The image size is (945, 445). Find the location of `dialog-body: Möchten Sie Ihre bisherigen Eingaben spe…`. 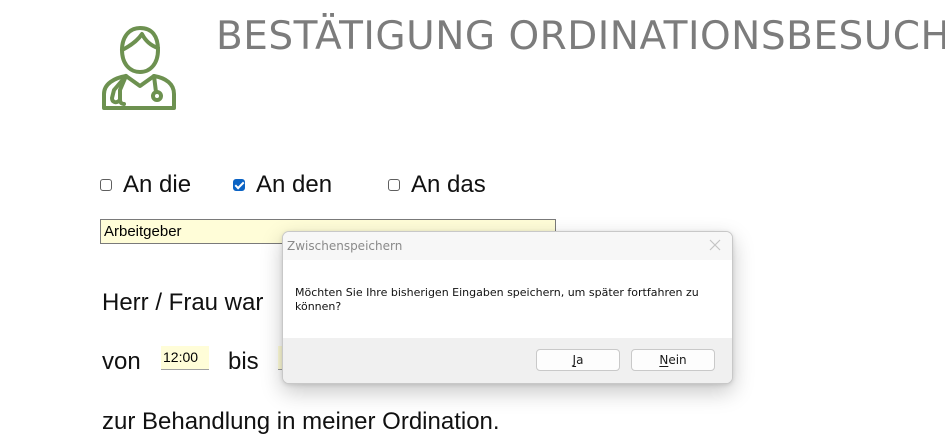

dialog-body: Möchten Sie Ihre bisherigen Eingaben spe… is located at coordinates (507, 299).